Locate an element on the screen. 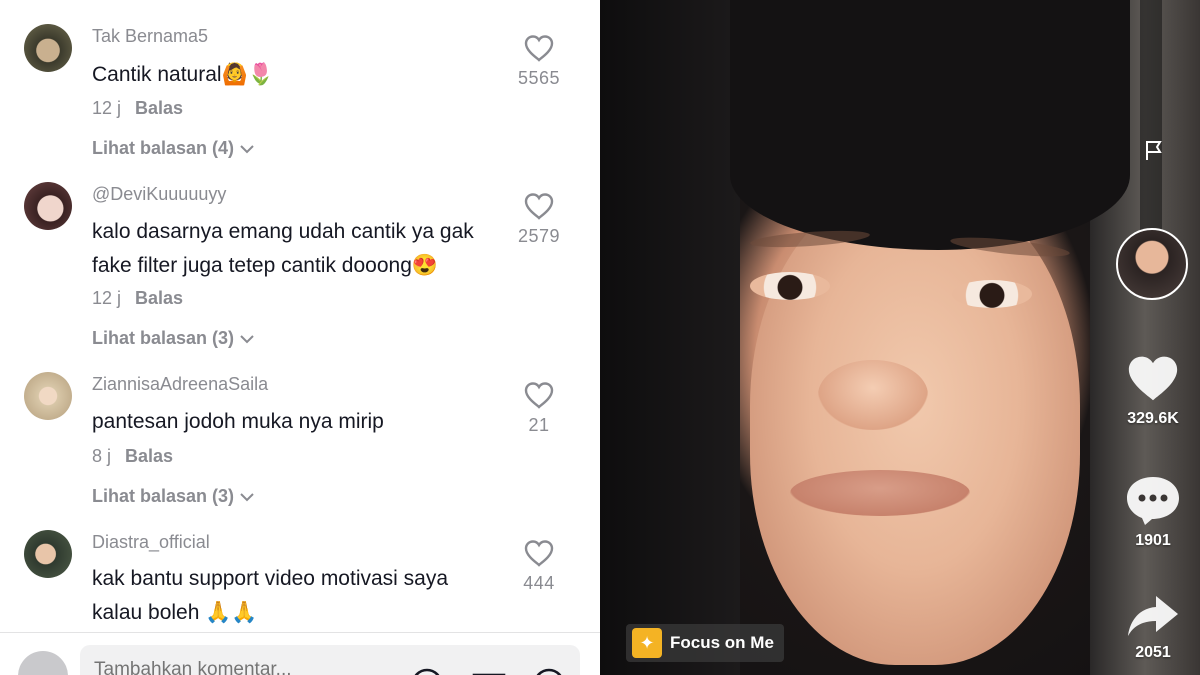 The image size is (1200, 675). like-count: 5565 is located at coordinates (539, 78).